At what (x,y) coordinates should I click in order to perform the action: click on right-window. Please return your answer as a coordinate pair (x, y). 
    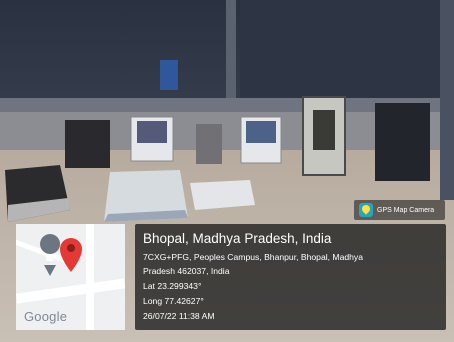
    Looking at the image, I should click on (340, 50).